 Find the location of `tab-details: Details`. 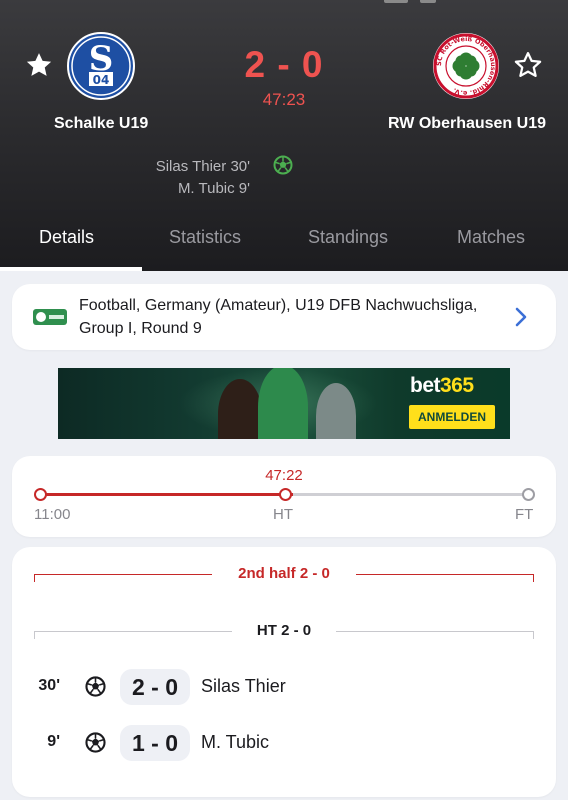

tab-details: Details is located at coordinates (66, 237).